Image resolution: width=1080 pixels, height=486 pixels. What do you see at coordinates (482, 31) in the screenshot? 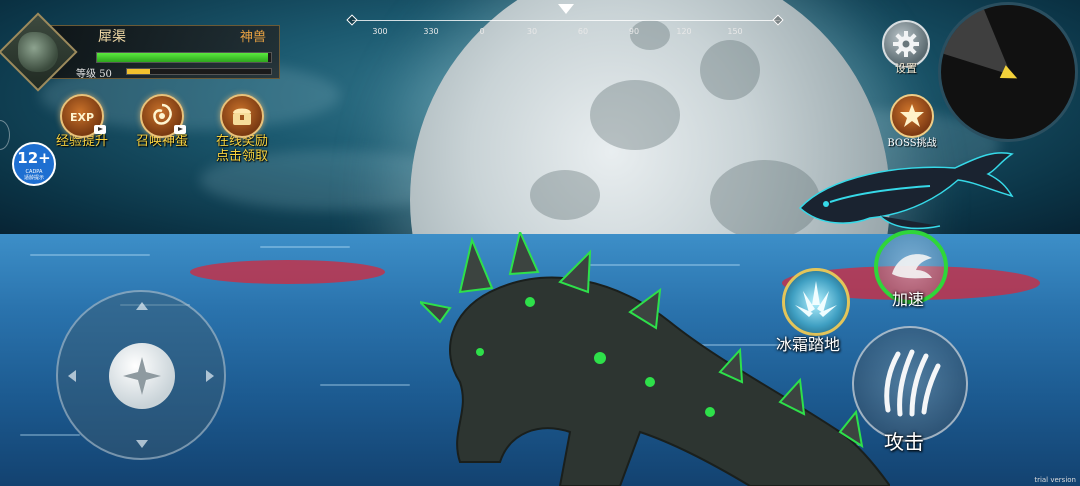
I see `compass-tick: 0` at bounding box center [482, 31].